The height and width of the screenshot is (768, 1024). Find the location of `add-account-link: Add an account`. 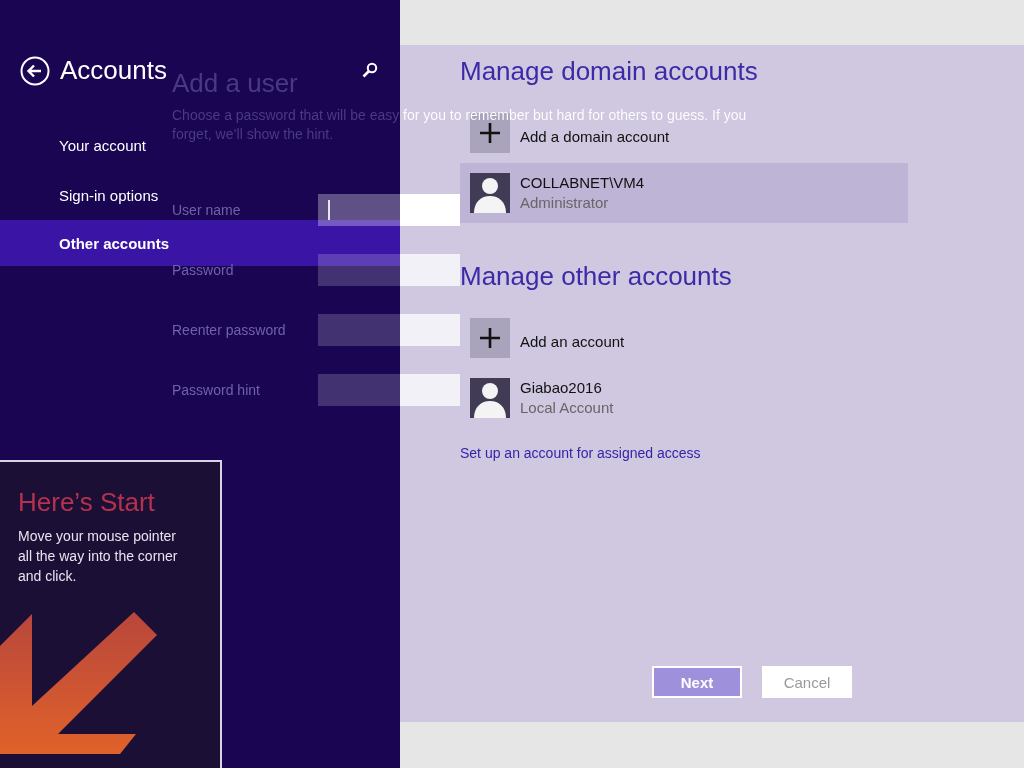

add-account-link: Add an account is located at coordinates (572, 341).